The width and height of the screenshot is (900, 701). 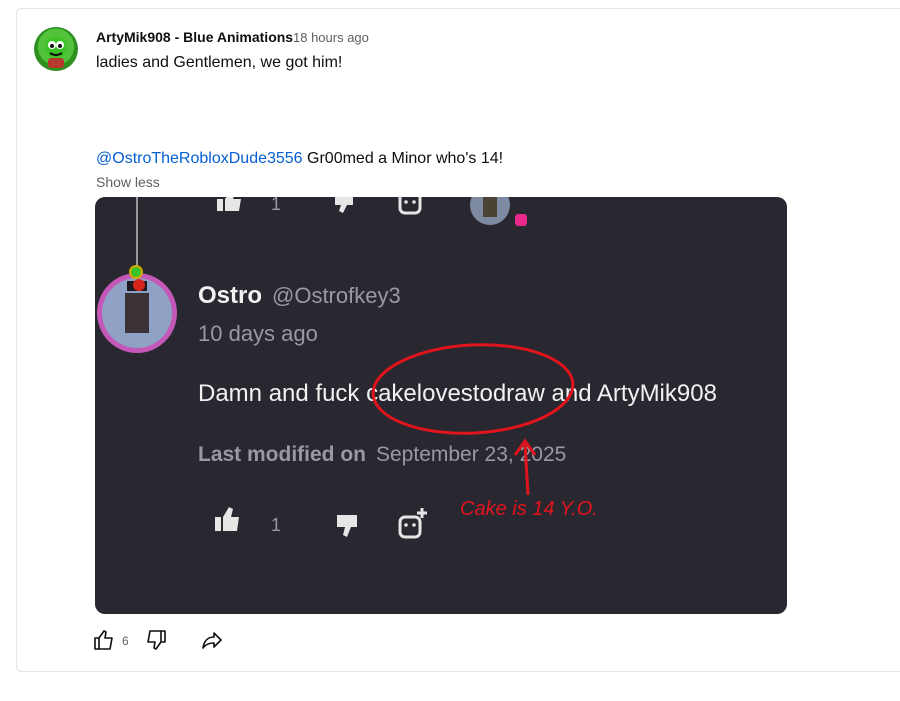 What do you see at coordinates (227, 519) in the screenshot?
I see `screenshot-thumbs-up-icon` at bounding box center [227, 519].